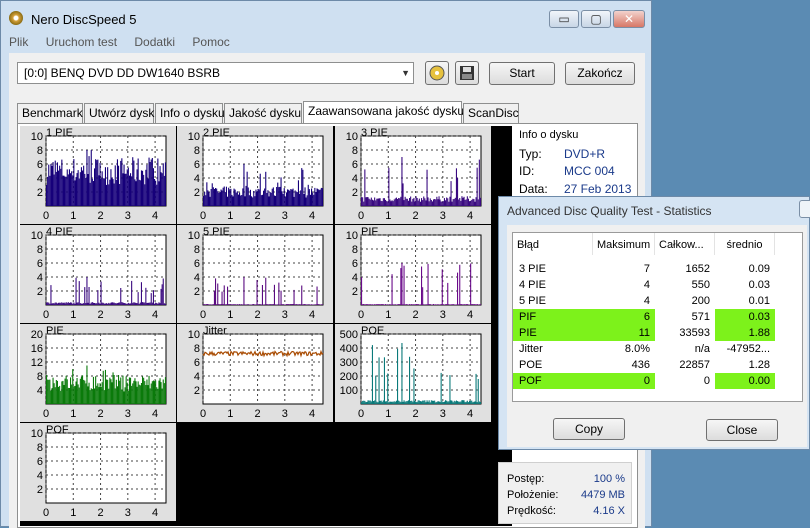  Describe the element at coordinates (804, 209) in the screenshot. I see `statistics-close-icon` at that location.